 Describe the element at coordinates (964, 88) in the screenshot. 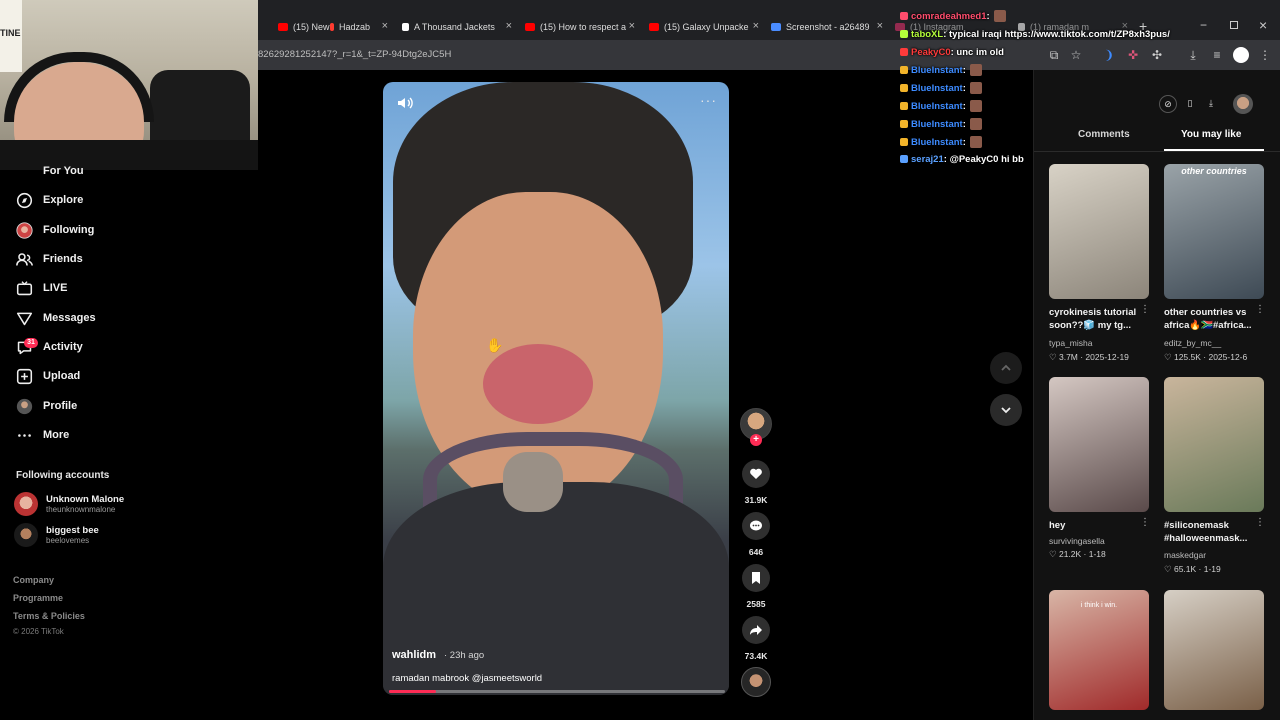

I see `chat-text: :` at that location.